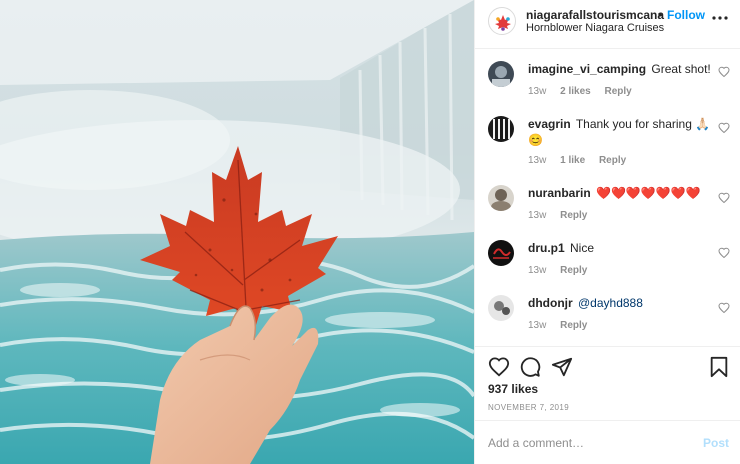 Image resolution: width=740 pixels, height=464 pixels. Describe the element at coordinates (575, 91) in the screenshot. I see `comment-likes: 2 likes` at that location.